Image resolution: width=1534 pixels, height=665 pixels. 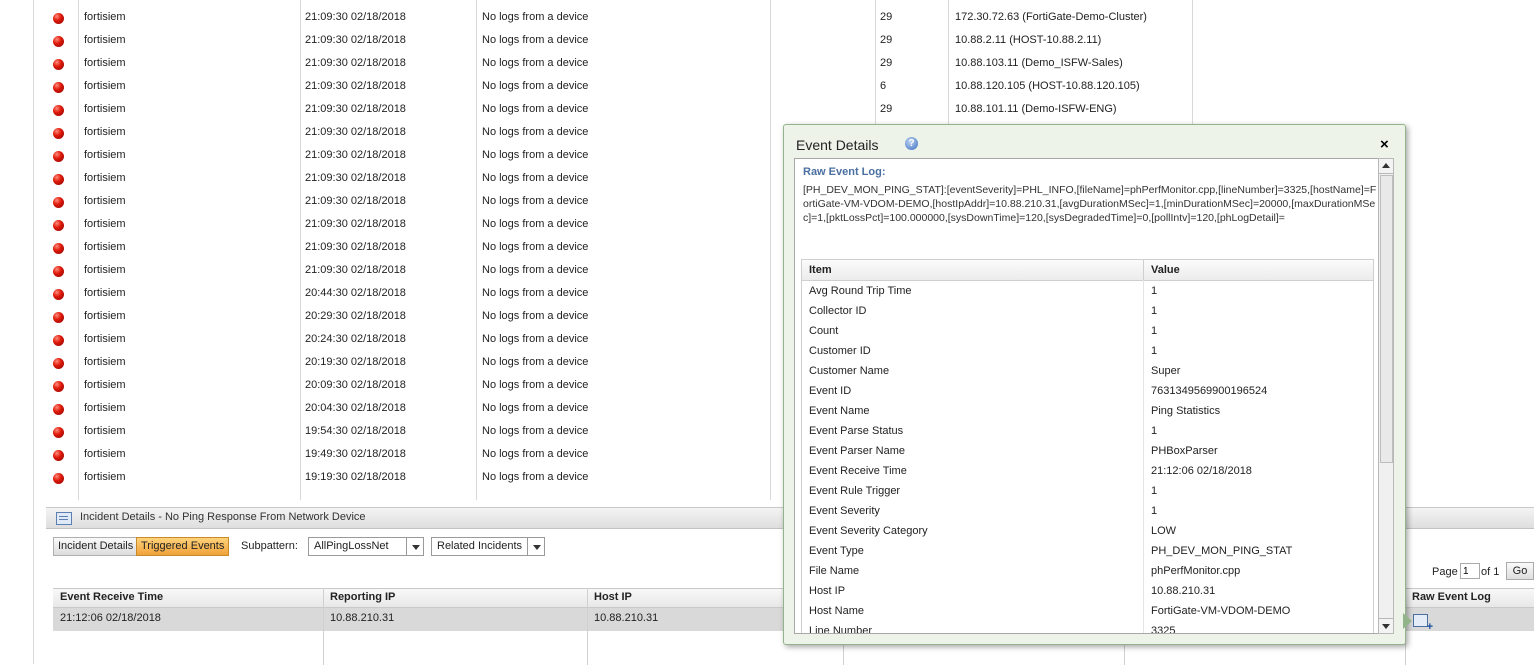 What do you see at coordinates (1087, 591) in the screenshot?
I see `list-item: Host IP 10.88.210.31` at bounding box center [1087, 591].